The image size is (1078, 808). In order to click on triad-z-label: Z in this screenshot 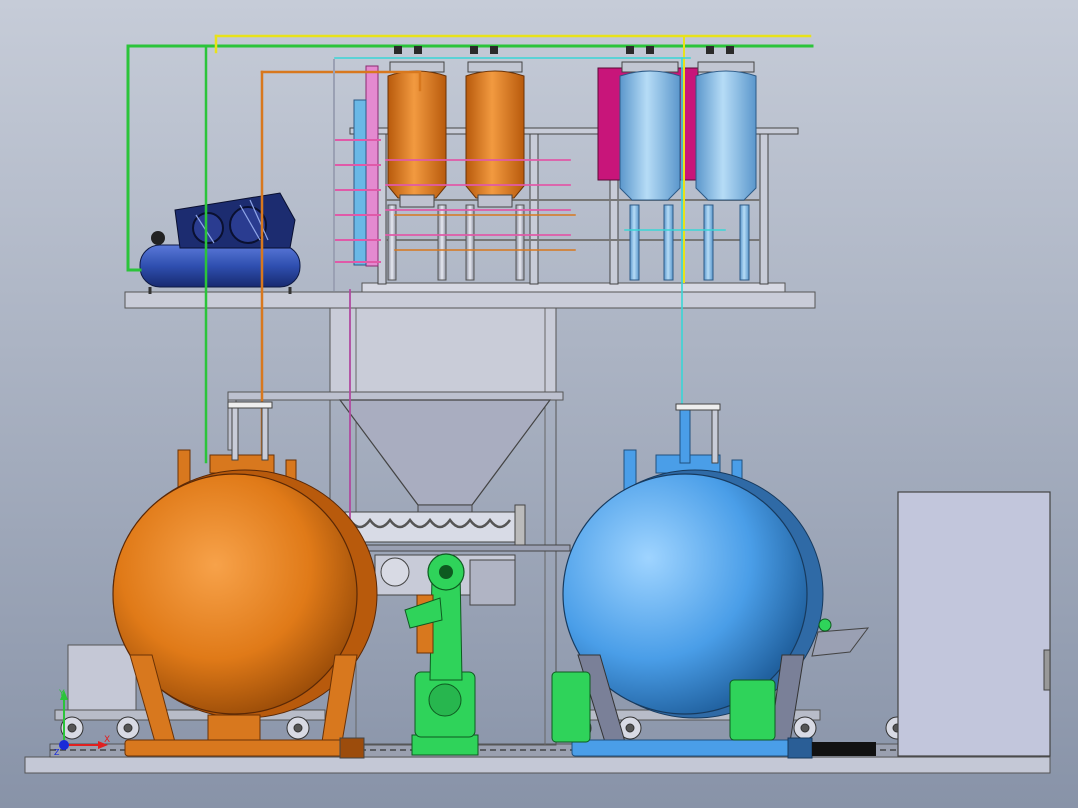, I will do `click(57, 752)`.